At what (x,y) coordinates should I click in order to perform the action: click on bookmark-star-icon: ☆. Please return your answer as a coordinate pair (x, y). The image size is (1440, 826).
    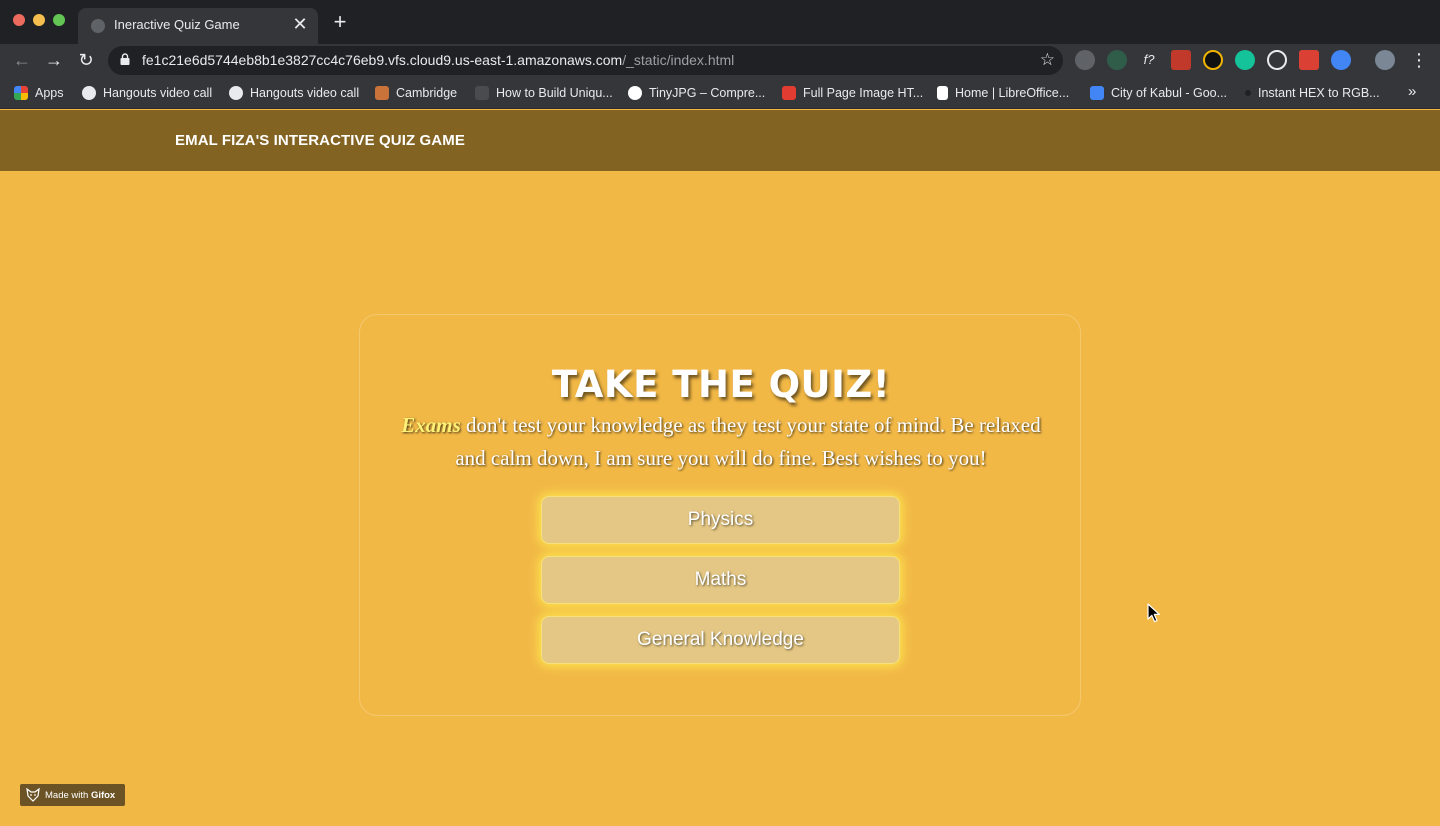
    Looking at the image, I should click on (1047, 60).